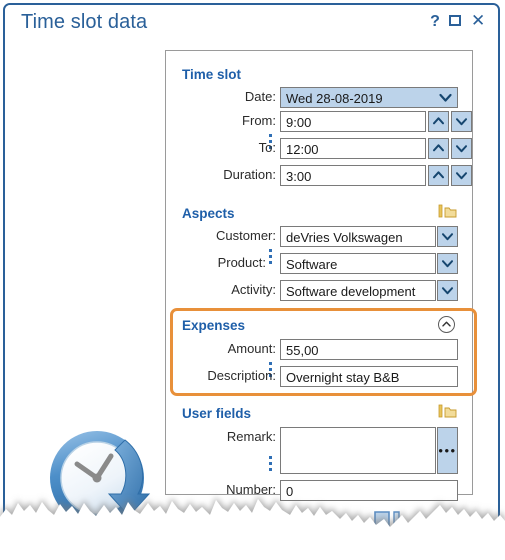 The height and width of the screenshot is (560, 505). What do you see at coordinates (249, 174) in the screenshot?
I see `label-duration: Duration:` at bounding box center [249, 174].